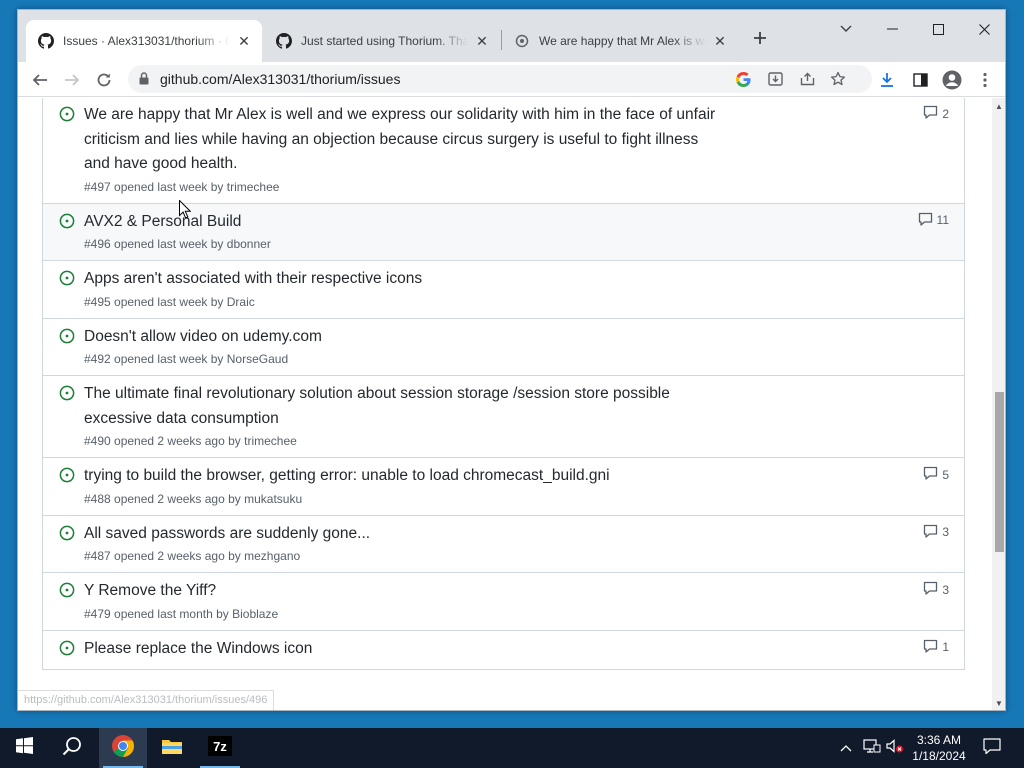  I want to click on scrollbar-thumb, so click(999, 472).